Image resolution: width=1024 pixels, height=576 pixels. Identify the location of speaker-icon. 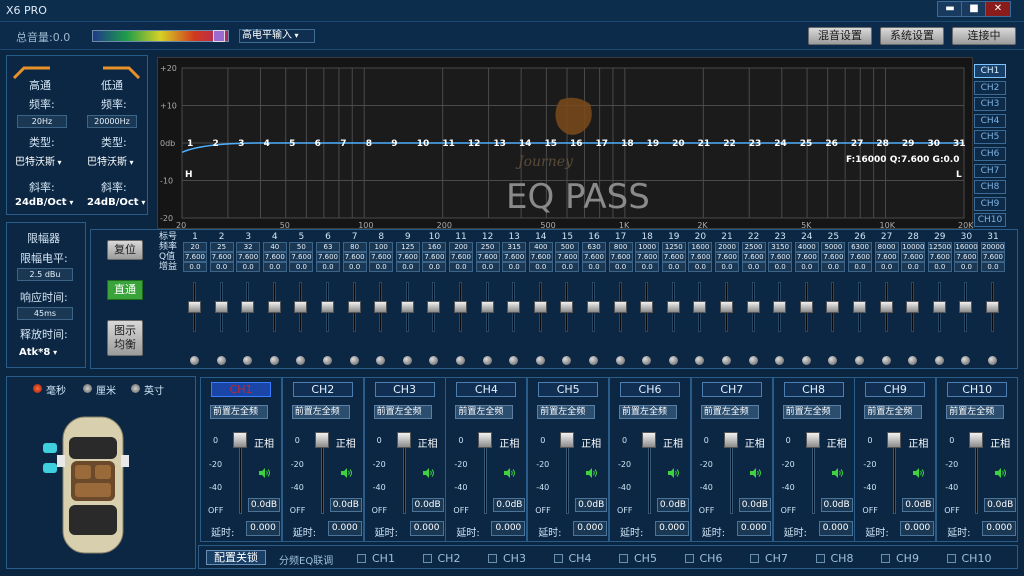
(428, 473).